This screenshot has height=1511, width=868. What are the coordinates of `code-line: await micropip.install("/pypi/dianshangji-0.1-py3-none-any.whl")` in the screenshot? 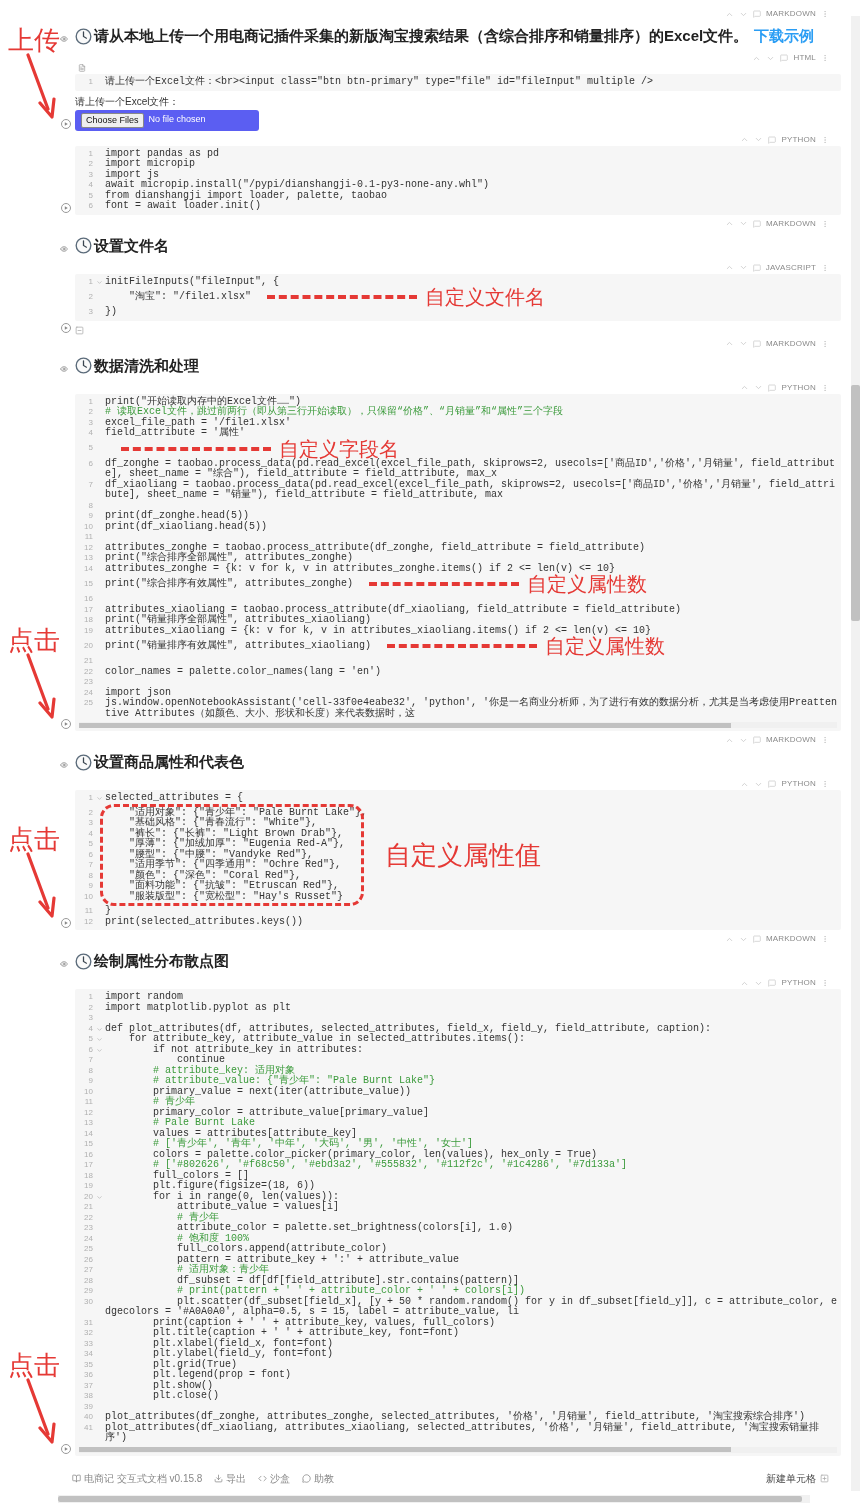 It's located at (297, 185).